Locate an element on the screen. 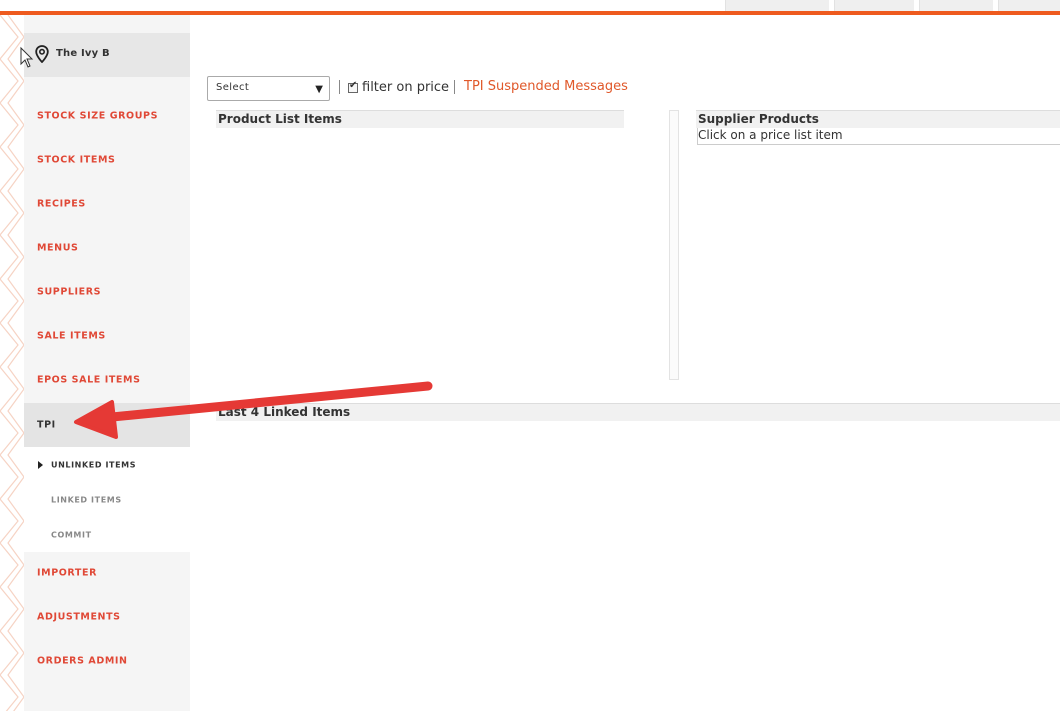  dropdown-arrow-icon: ▼ is located at coordinates (319, 89).